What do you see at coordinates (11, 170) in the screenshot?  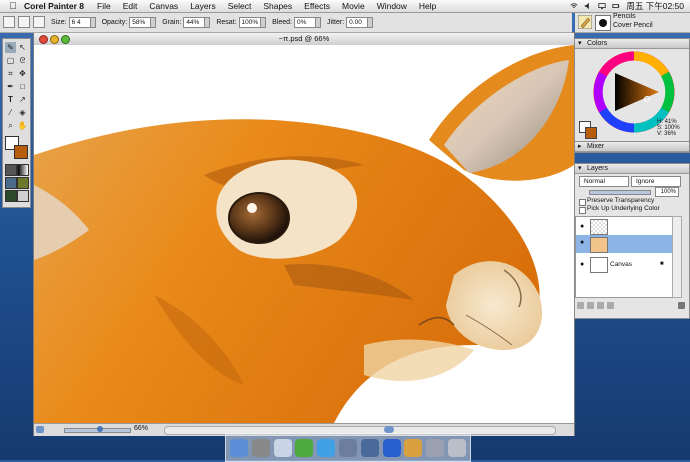 I see `paper-selector-icon` at bounding box center [11, 170].